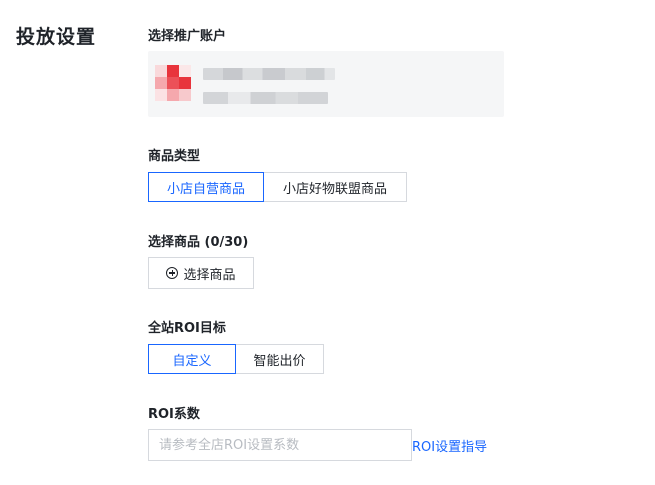 Image resolution: width=655 pixels, height=485 pixels. Describe the element at coordinates (172, 273) in the screenshot. I see `plus-circle-icon` at that location.